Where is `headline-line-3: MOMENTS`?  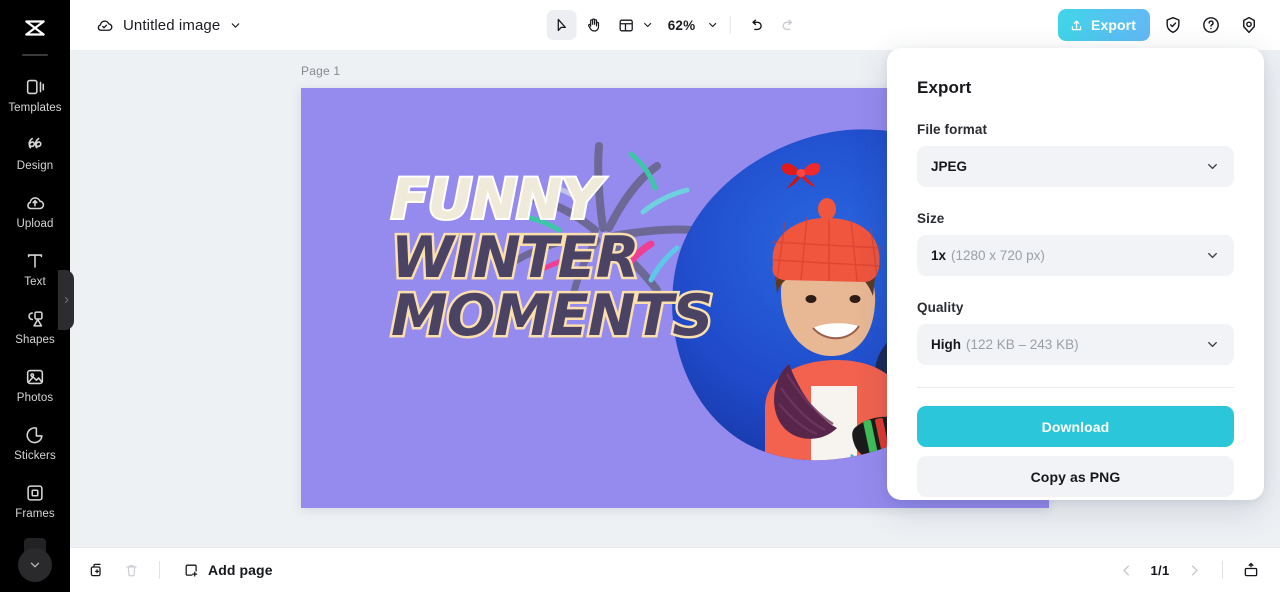 headline-line-3: MOMENTS is located at coordinates (552, 315).